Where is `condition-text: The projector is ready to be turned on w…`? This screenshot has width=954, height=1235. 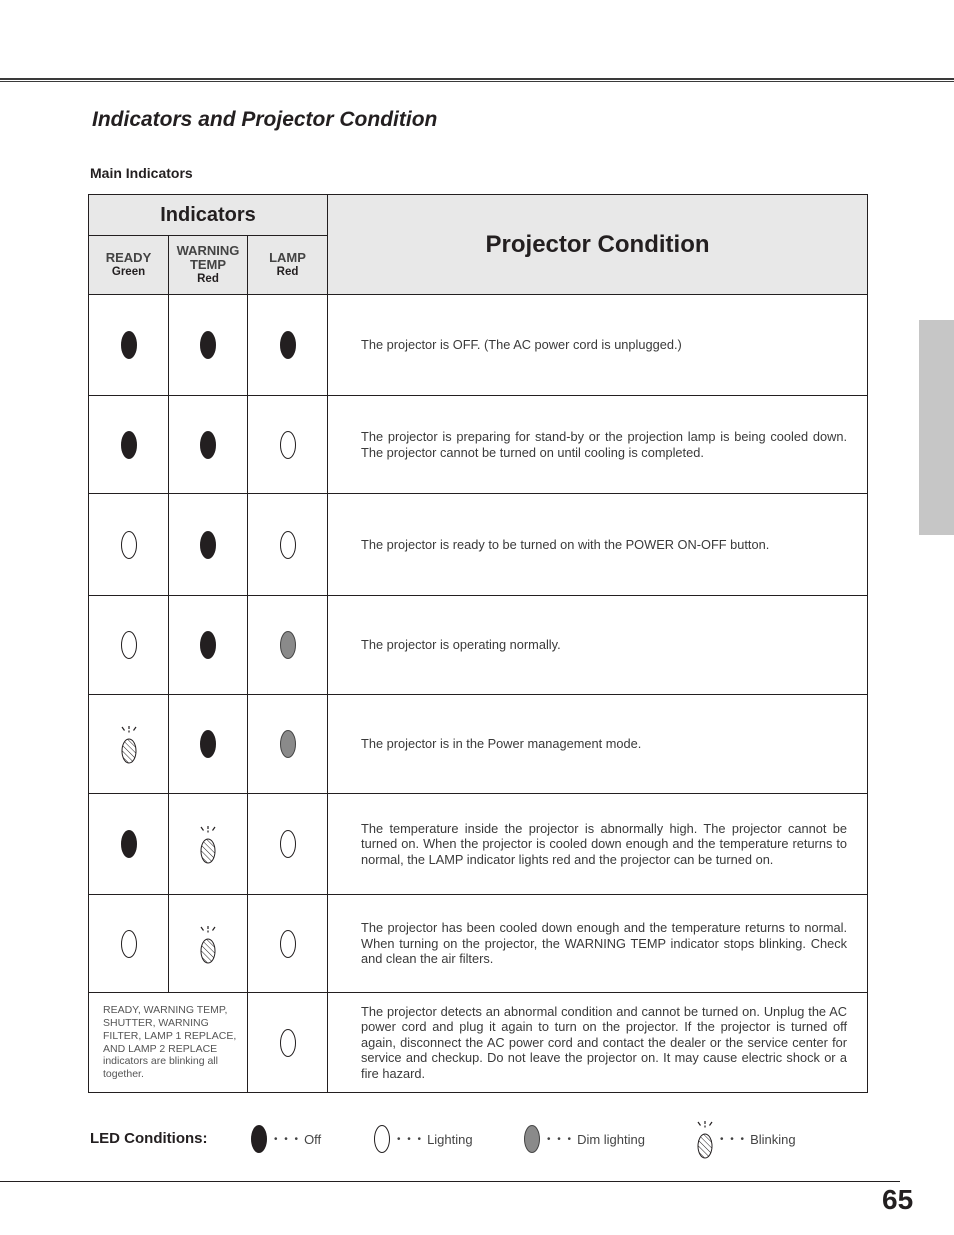
condition-text: The projector is ready to be turned on w… is located at coordinates (598, 544).